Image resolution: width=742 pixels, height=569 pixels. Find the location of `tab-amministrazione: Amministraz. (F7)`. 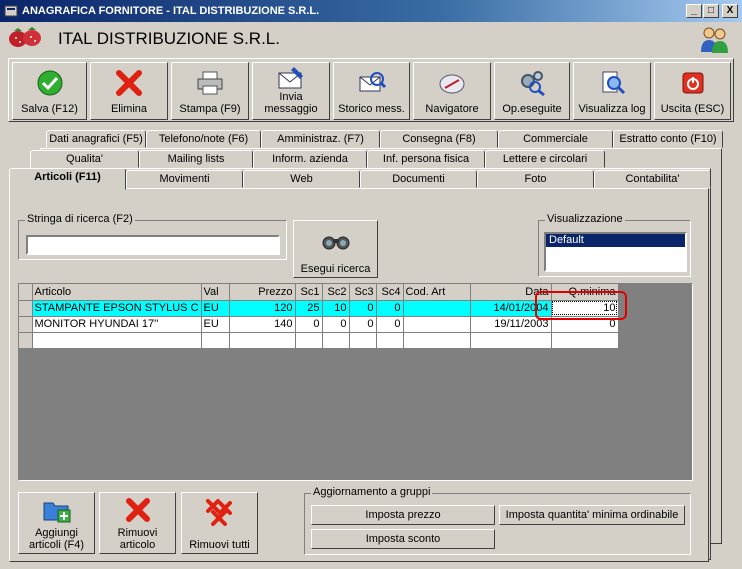

tab-amministrazione: Amministraz. (F7) is located at coordinates (320, 139).